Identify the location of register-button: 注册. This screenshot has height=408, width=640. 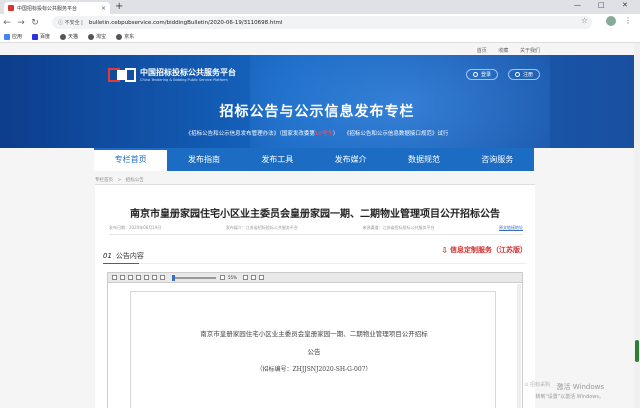
(524, 74).